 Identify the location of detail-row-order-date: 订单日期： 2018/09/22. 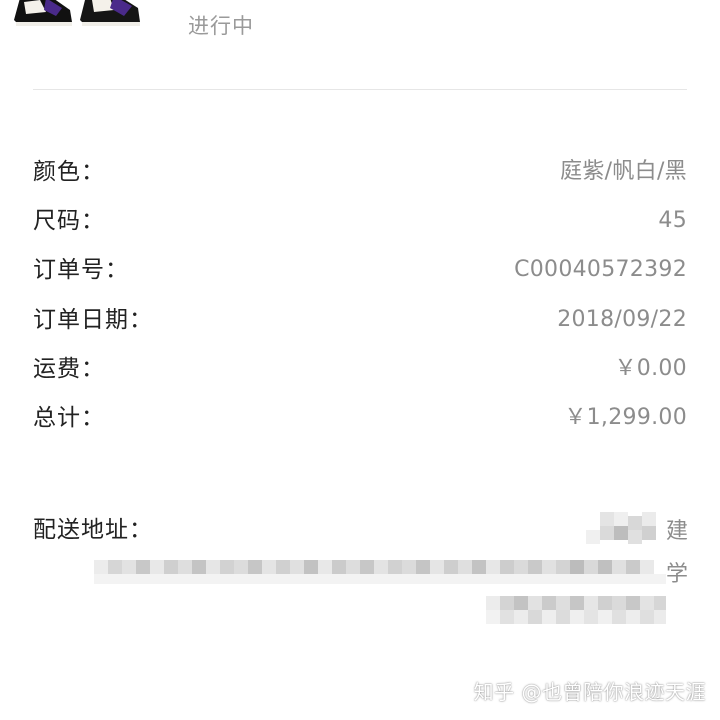
(360, 320).